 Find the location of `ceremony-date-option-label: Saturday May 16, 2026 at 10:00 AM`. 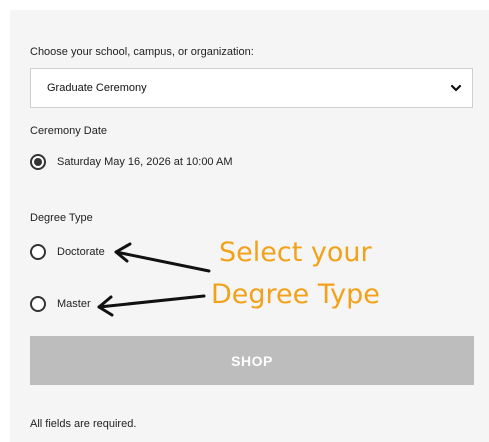

ceremony-date-option-label: Saturday May 16, 2026 at 10:00 AM is located at coordinates (145, 162).